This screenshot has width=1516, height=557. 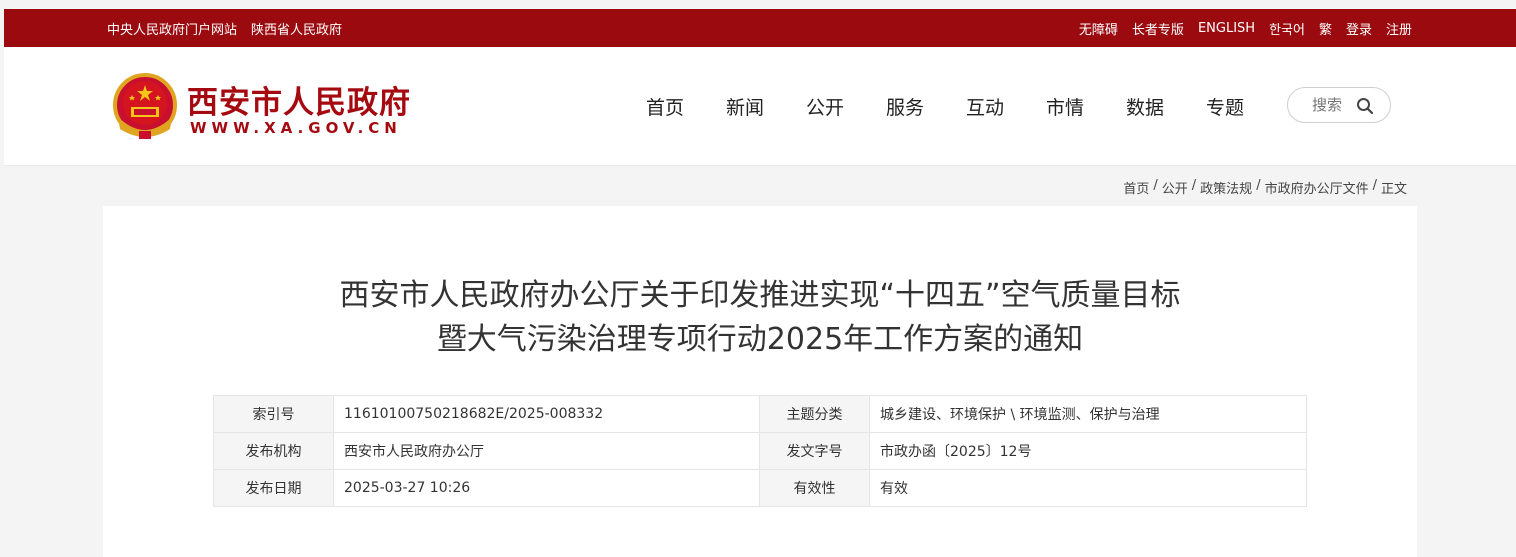 What do you see at coordinates (145, 106) in the screenshot?
I see `national-emblem-icon` at bounding box center [145, 106].